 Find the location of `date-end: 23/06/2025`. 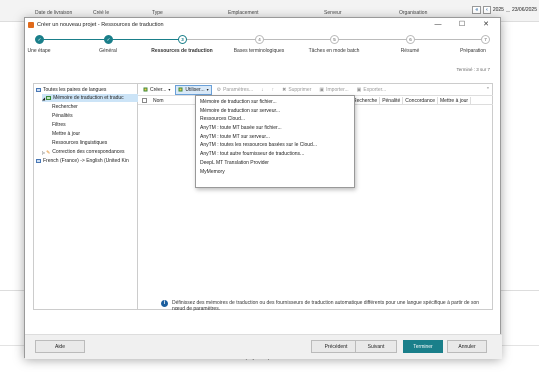

date-end: 23/06/2025 is located at coordinates (524, 10).